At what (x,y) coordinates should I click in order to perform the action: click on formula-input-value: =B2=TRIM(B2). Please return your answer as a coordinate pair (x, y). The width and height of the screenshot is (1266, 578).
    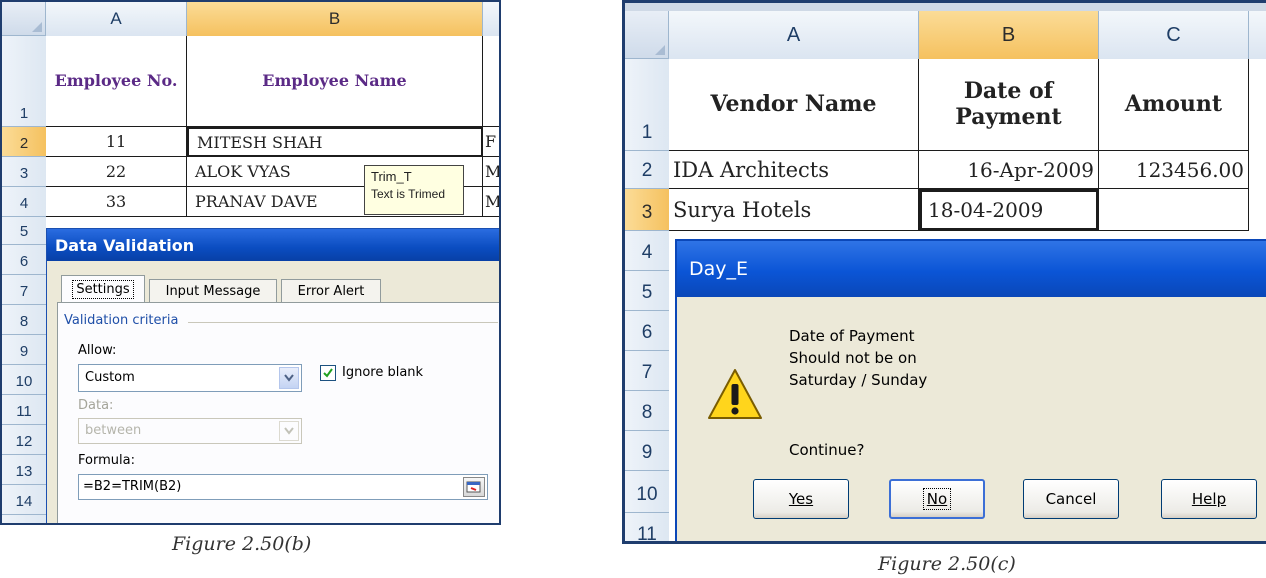
    Looking at the image, I should click on (132, 486).